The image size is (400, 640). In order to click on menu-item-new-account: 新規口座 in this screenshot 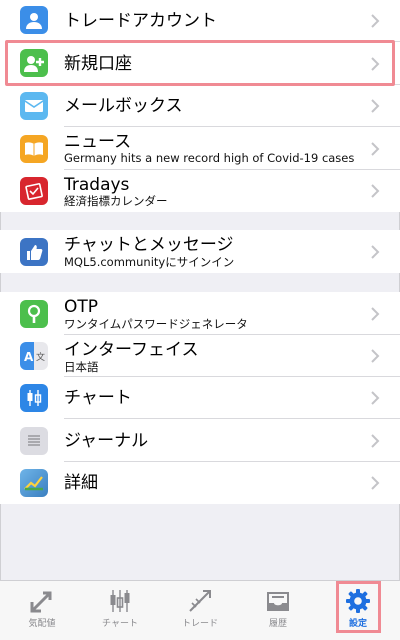, I will do `click(200, 63)`.